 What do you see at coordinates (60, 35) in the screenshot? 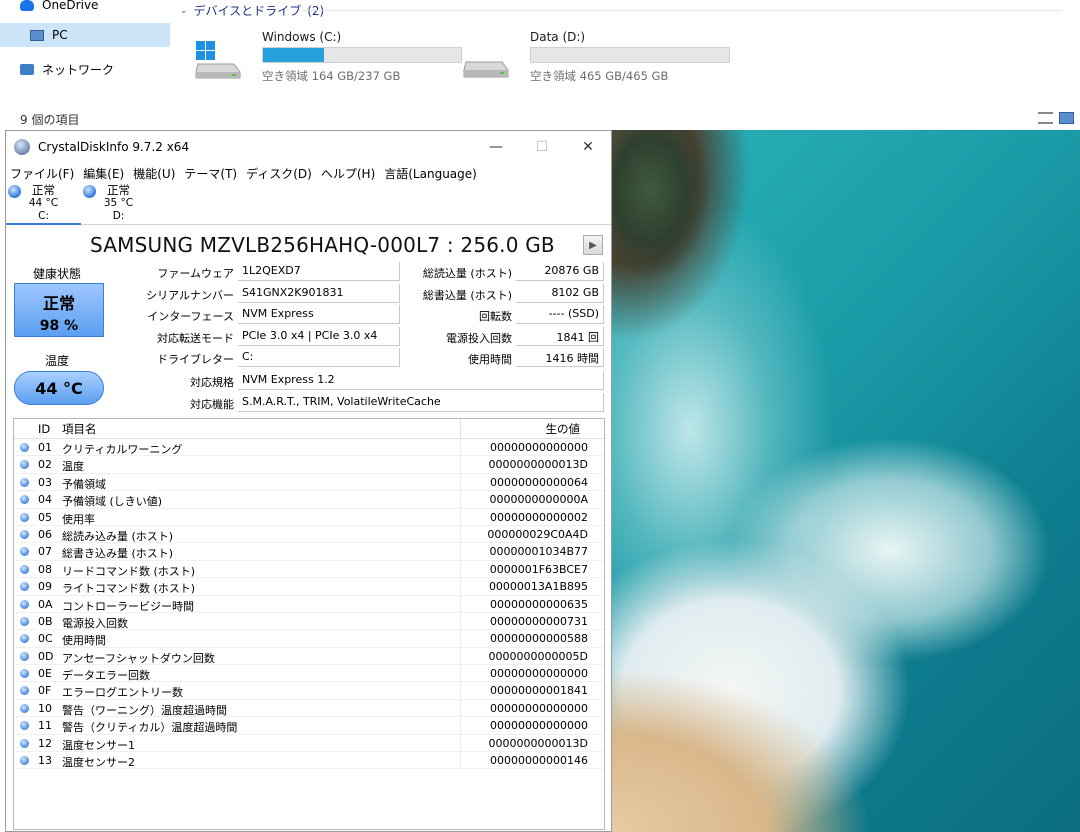
I see `nav-item-label: PC` at bounding box center [60, 35].